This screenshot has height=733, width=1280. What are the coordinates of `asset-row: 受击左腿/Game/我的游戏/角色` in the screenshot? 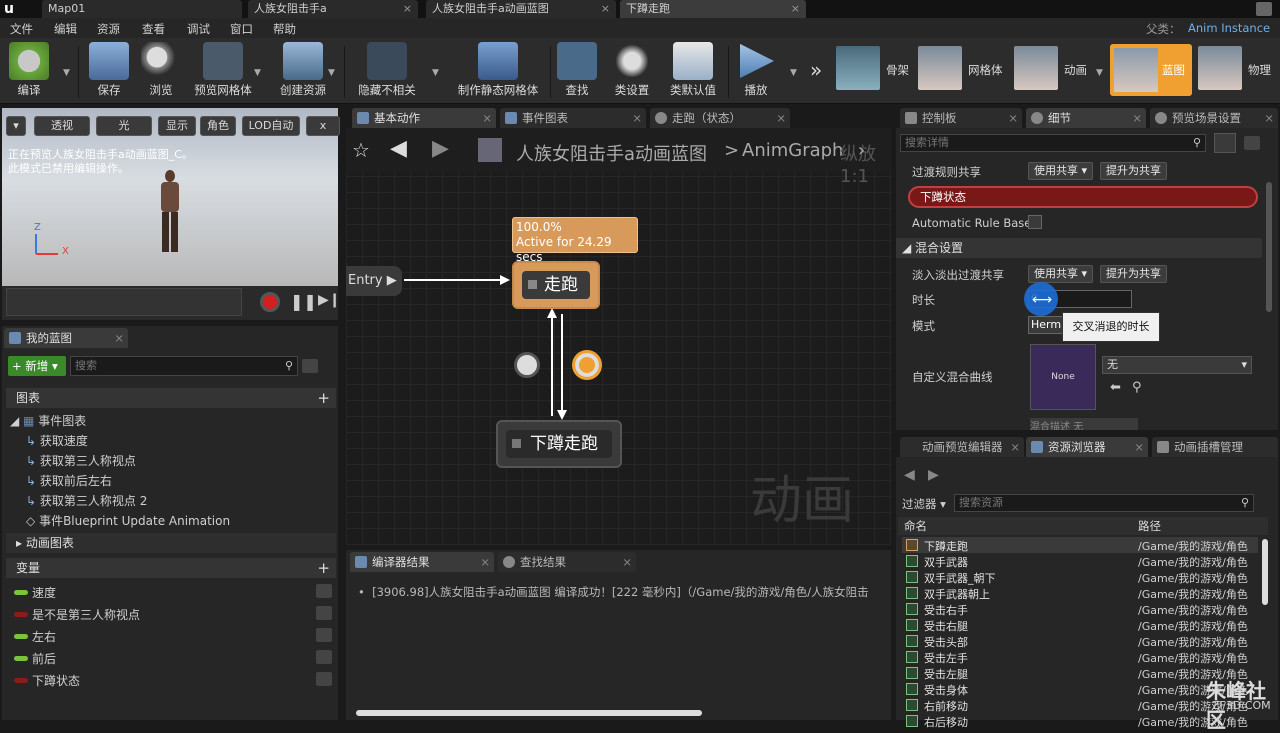 It's located at (1080, 673).